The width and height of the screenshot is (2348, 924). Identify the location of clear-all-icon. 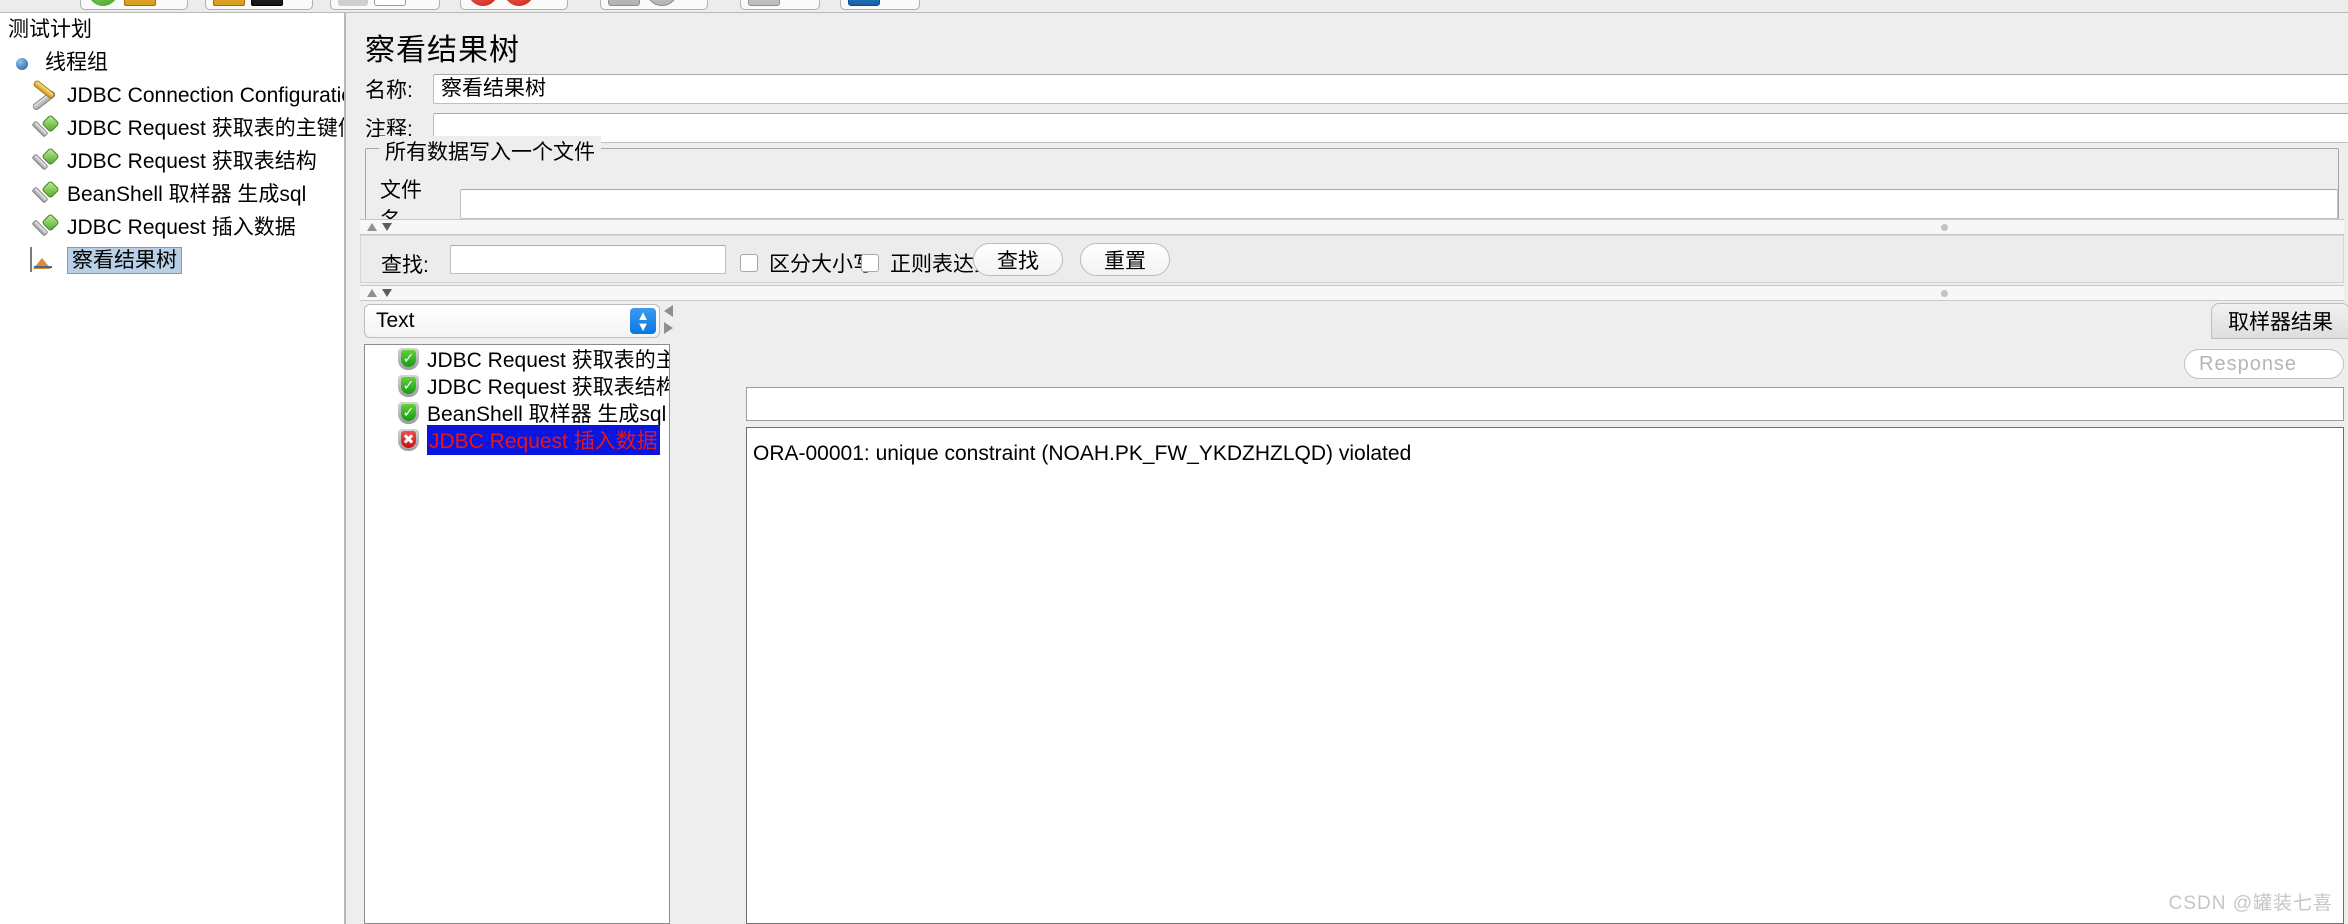
(864, 3).